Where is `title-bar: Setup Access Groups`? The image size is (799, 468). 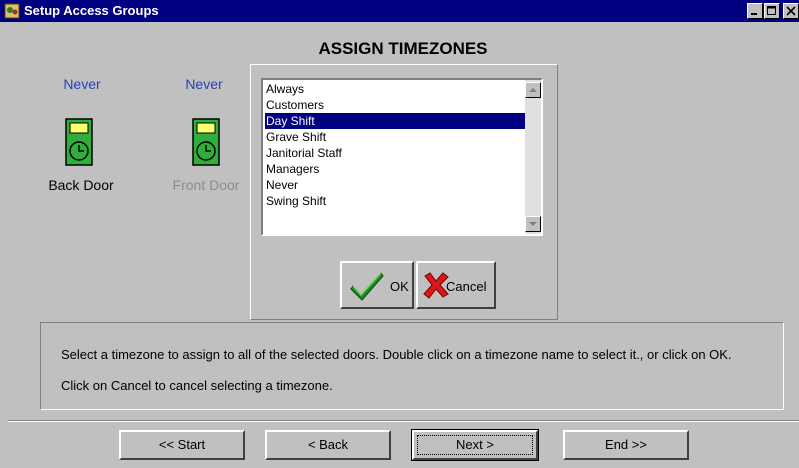
title-bar: Setup Access Groups is located at coordinates (399, 11).